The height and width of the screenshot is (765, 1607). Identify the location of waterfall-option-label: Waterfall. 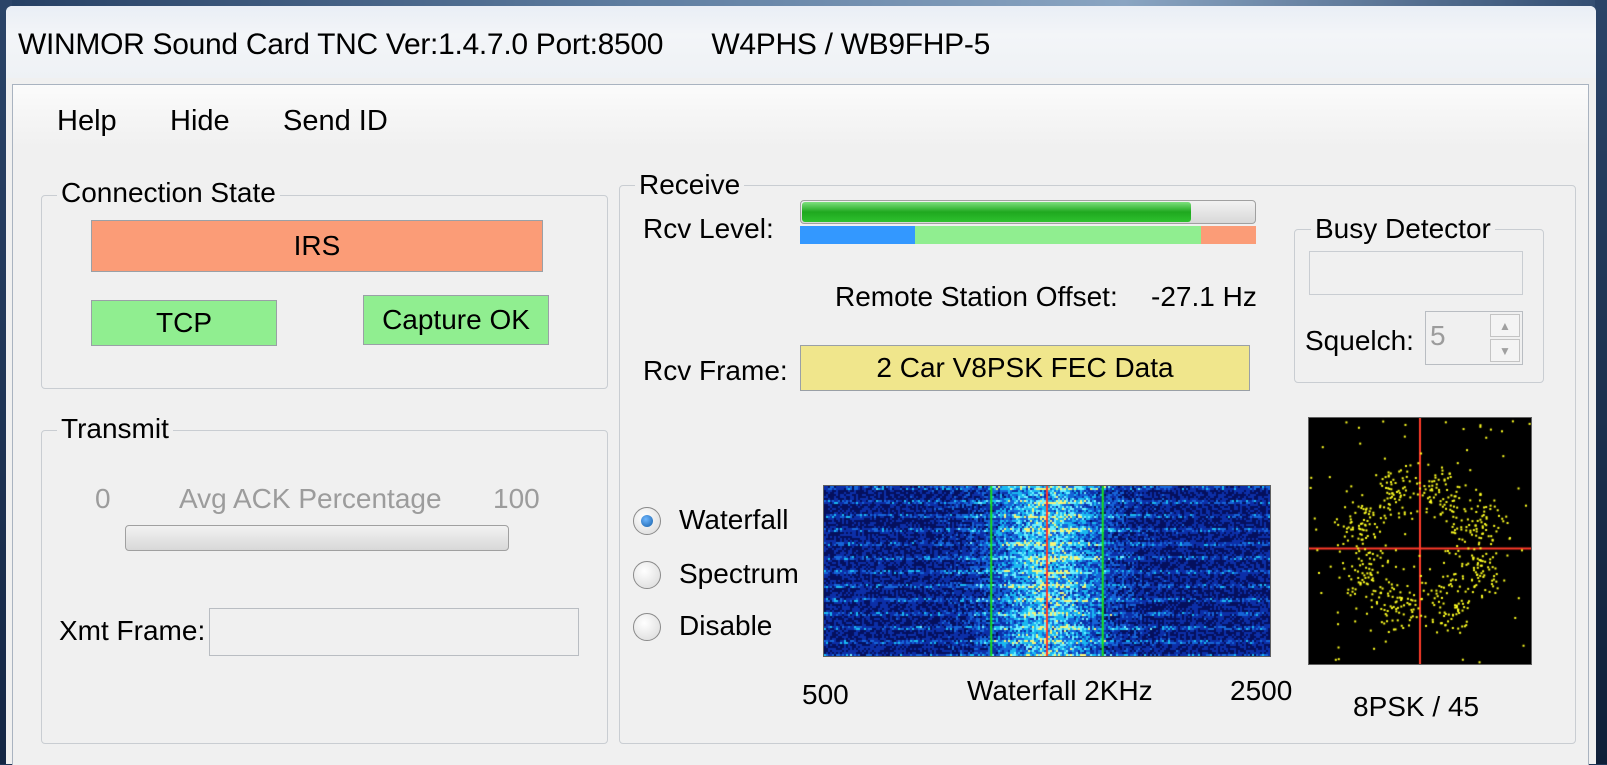
(733, 520).